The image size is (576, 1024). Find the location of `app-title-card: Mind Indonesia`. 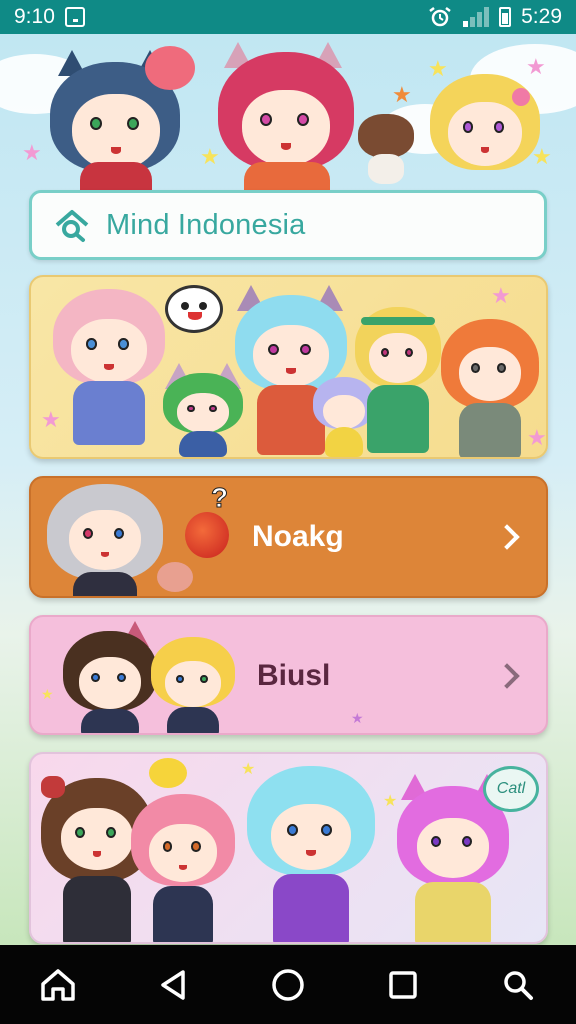

app-title-card: Mind Indonesia is located at coordinates (288, 225).